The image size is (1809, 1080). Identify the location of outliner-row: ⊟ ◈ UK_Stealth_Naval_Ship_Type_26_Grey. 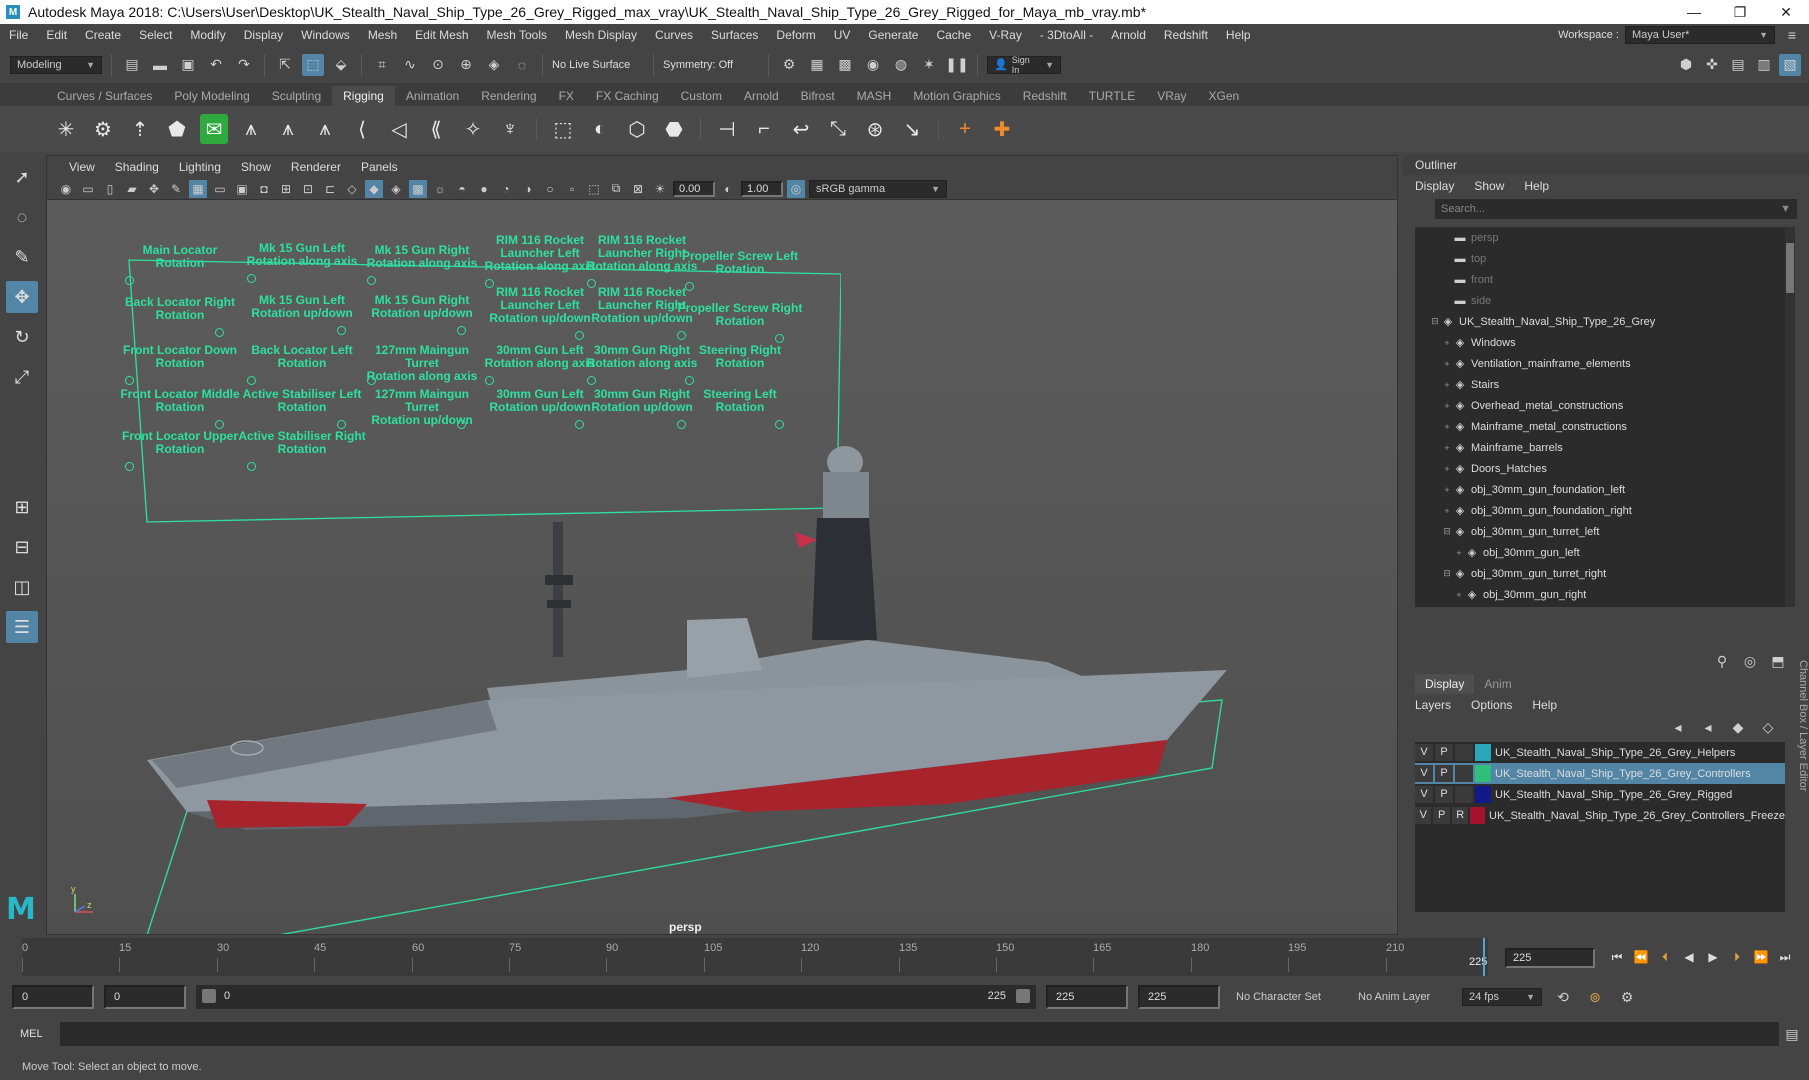
(1605, 321).